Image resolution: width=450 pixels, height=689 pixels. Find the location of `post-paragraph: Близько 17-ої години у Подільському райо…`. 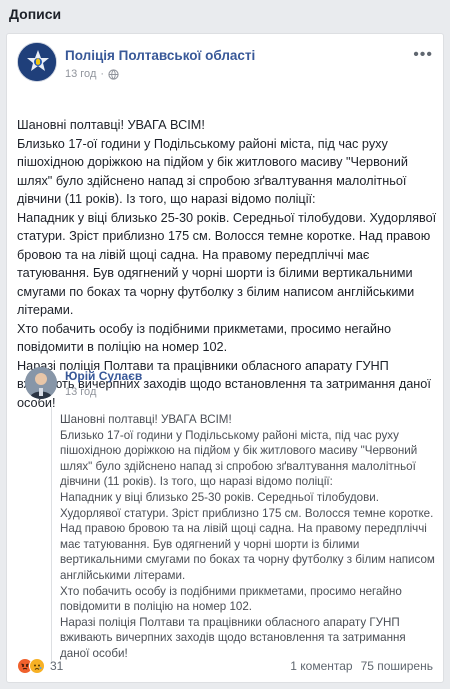

post-paragraph: Близько 17-ої години у Подільському райо… is located at coordinates (212, 171).